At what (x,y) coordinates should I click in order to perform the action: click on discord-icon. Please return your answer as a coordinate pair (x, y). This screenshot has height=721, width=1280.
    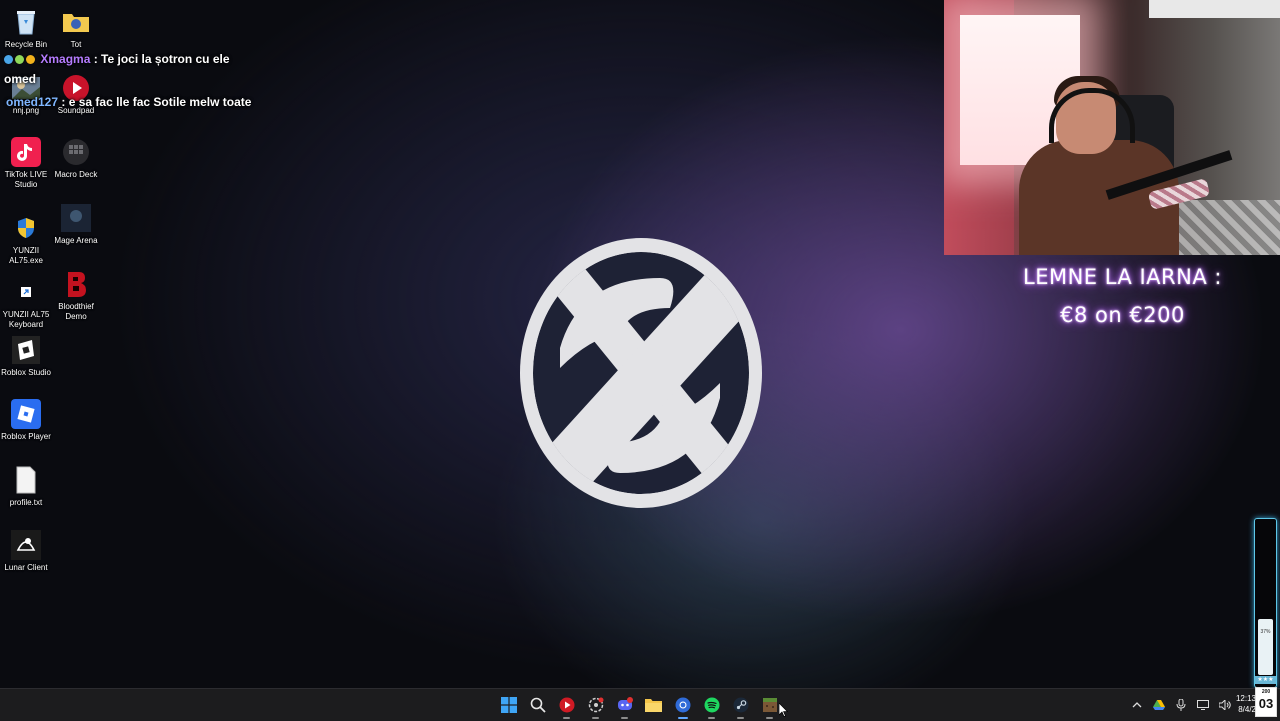
    Looking at the image, I should click on (625, 703).